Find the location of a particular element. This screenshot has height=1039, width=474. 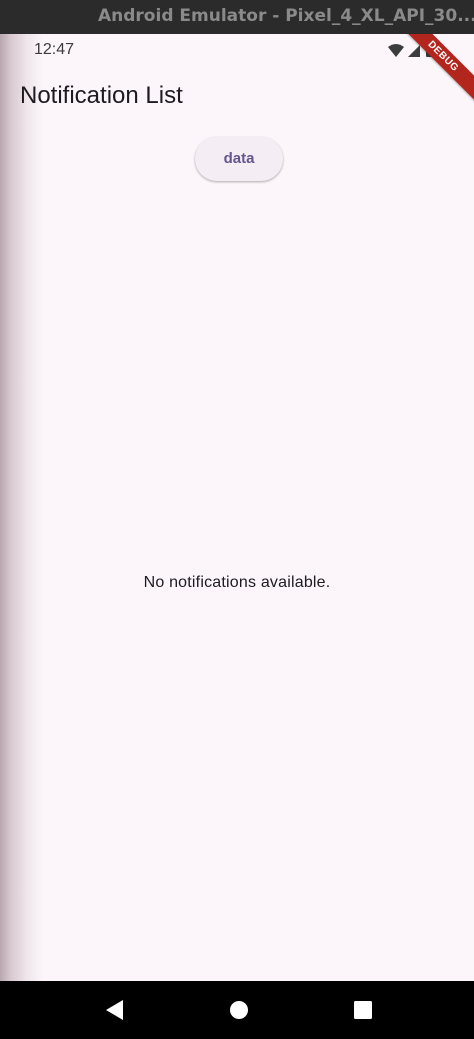

page-title: Notification List is located at coordinates (101, 95).